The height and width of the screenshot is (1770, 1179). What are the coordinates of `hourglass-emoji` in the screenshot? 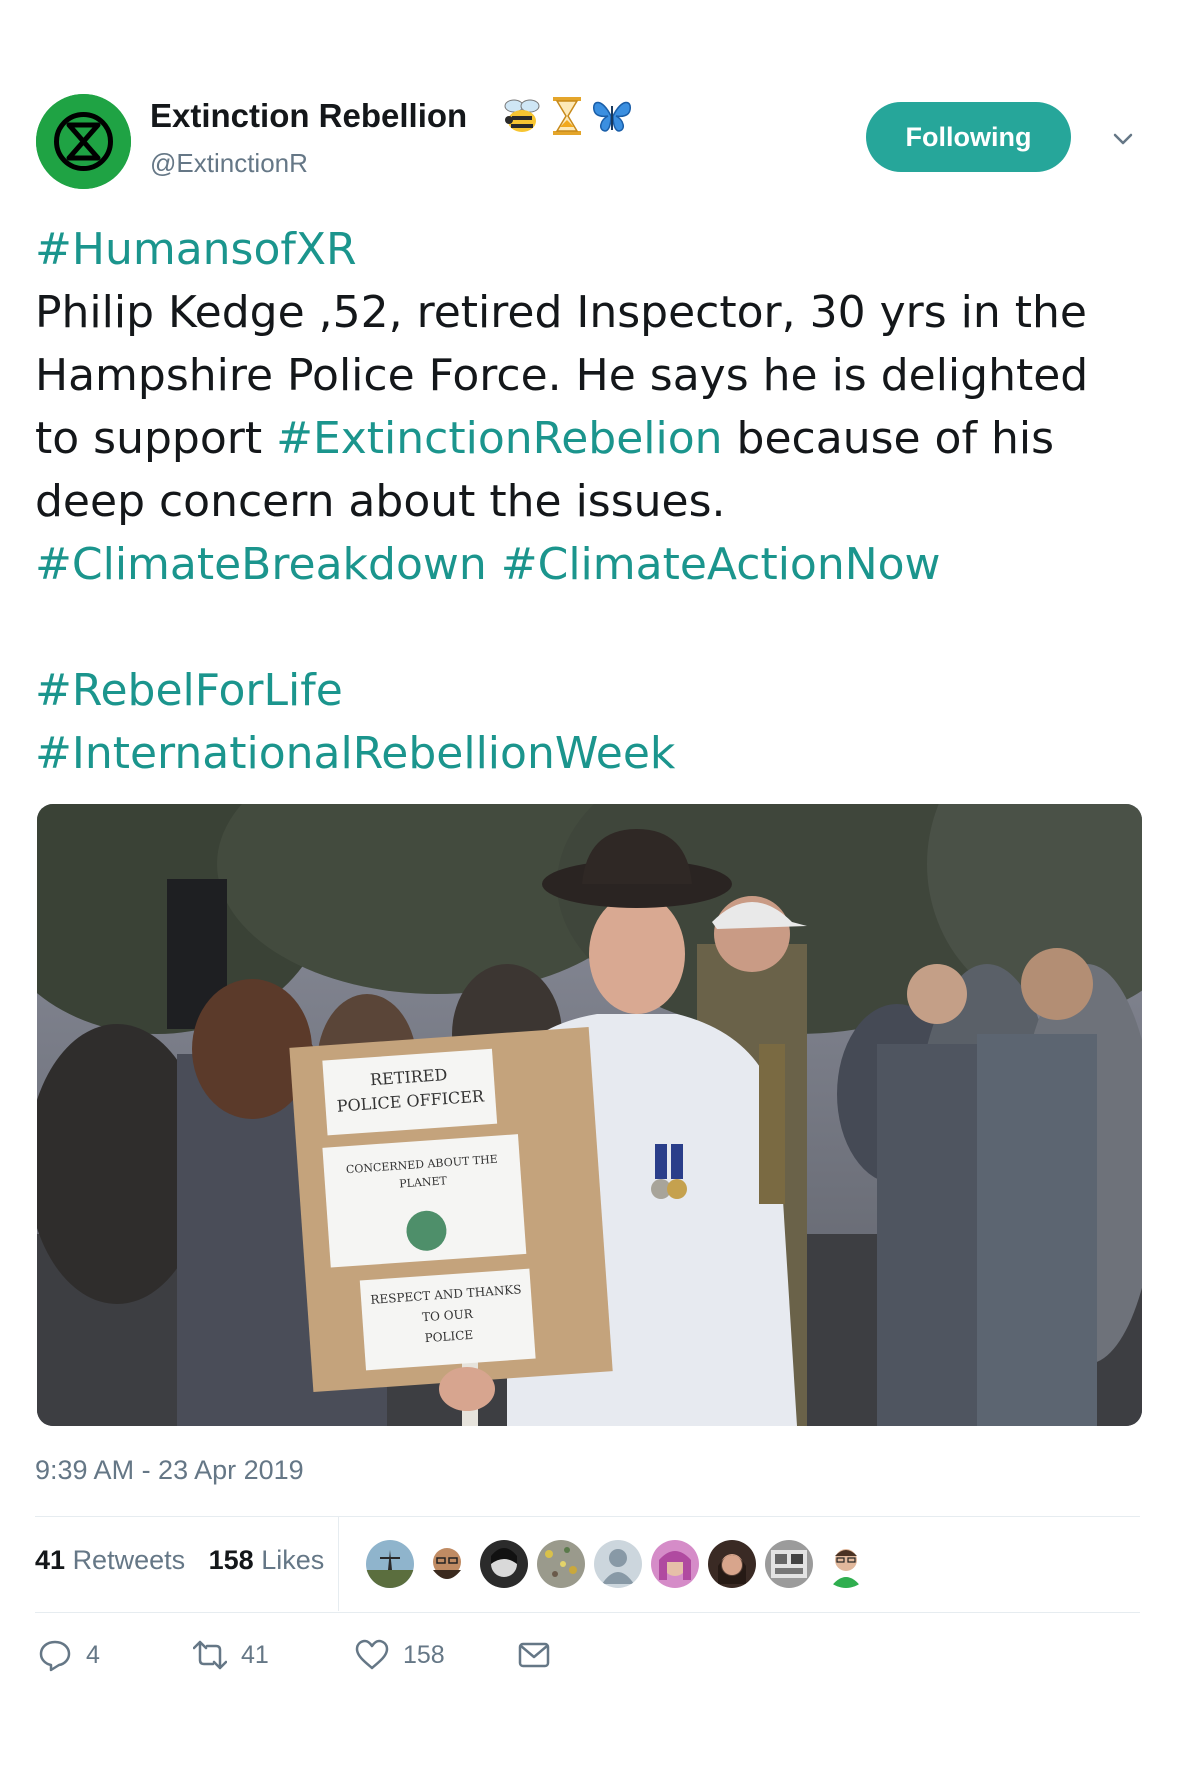 It's located at (567, 116).